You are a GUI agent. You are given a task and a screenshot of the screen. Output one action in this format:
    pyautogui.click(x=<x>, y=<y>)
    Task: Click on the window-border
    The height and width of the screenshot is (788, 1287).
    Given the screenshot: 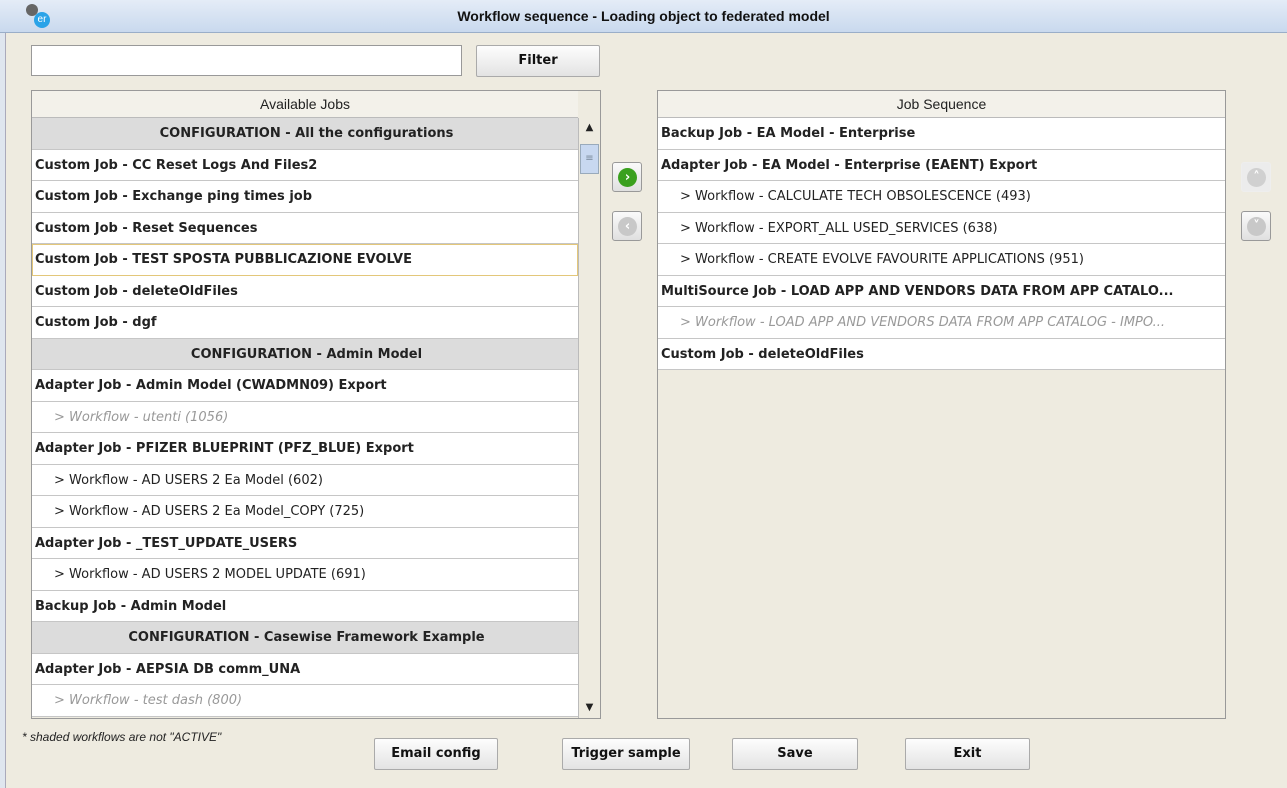 What is the action you would take?
    pyautogui.click(x=3, y=410)
    